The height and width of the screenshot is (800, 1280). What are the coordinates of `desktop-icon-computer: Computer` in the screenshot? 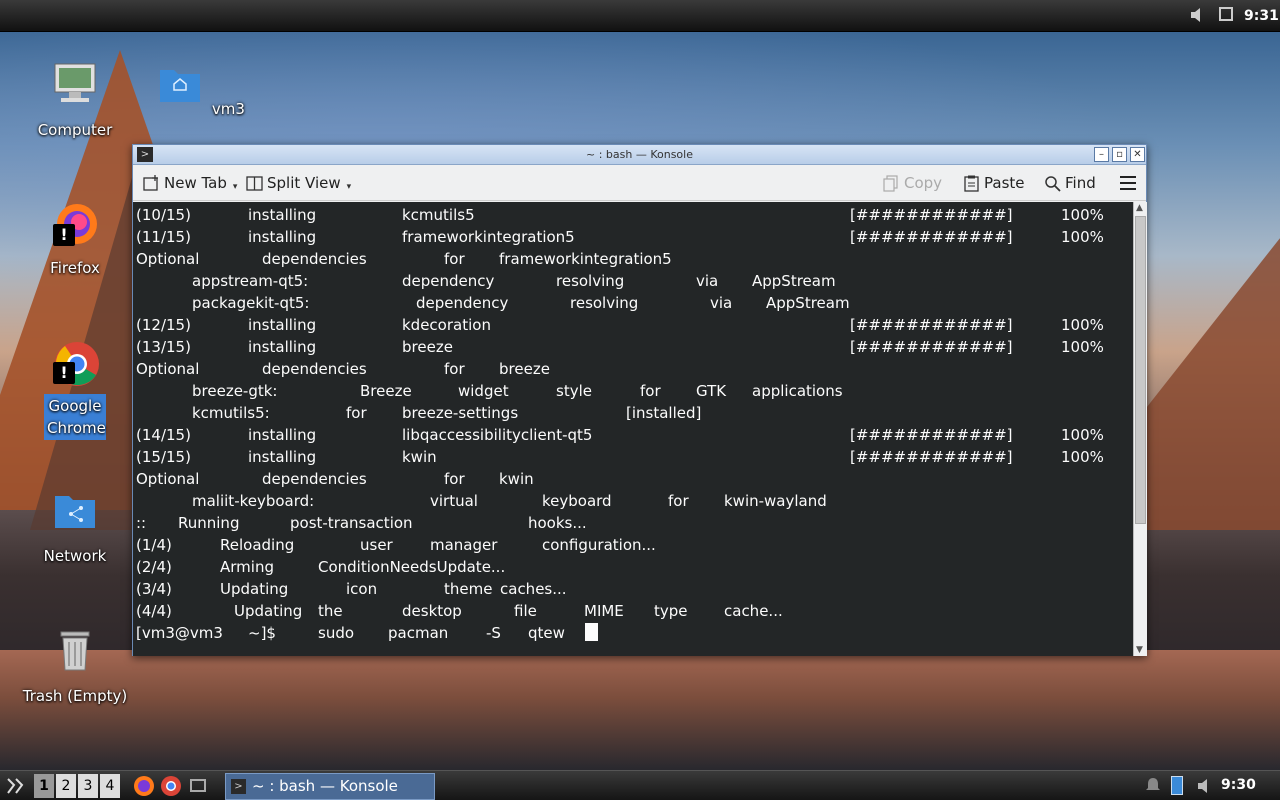 It's located at (75, 101).